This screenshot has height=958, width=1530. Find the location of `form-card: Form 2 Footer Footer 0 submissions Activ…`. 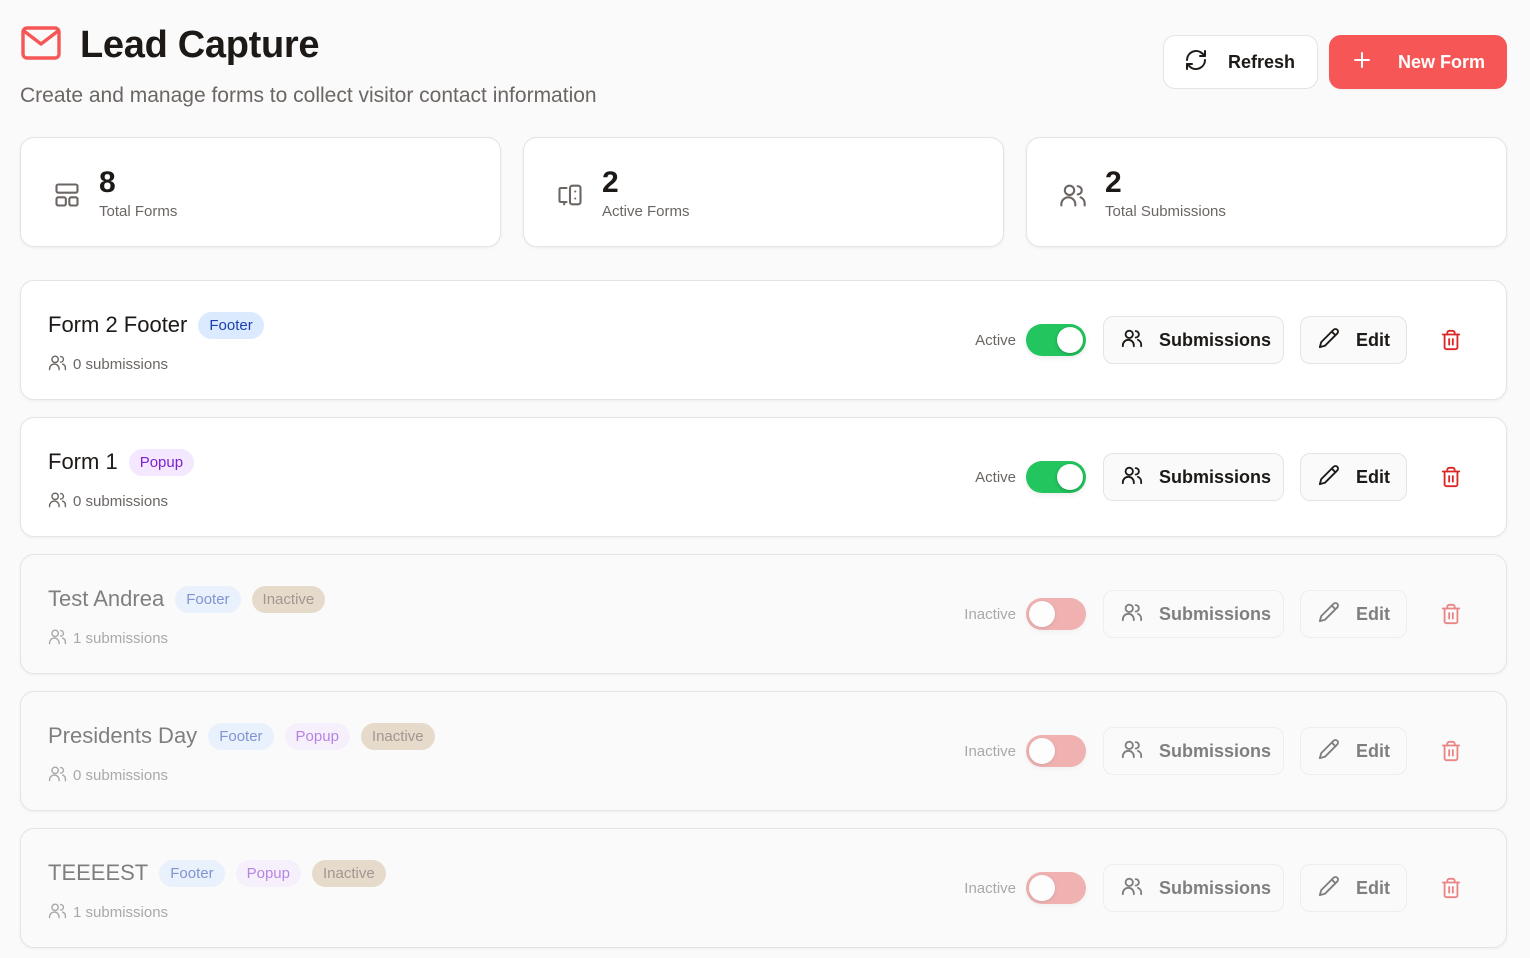

form-card: Form 2 Footer Footer 0 submissions Activ… is located at coordinates (763, 340).